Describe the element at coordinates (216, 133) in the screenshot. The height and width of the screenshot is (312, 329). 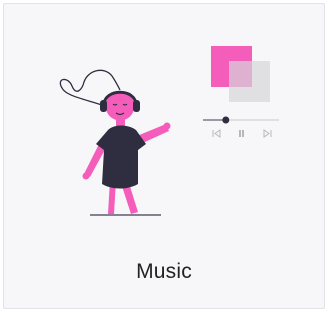
I see `previous-icon` at that location.